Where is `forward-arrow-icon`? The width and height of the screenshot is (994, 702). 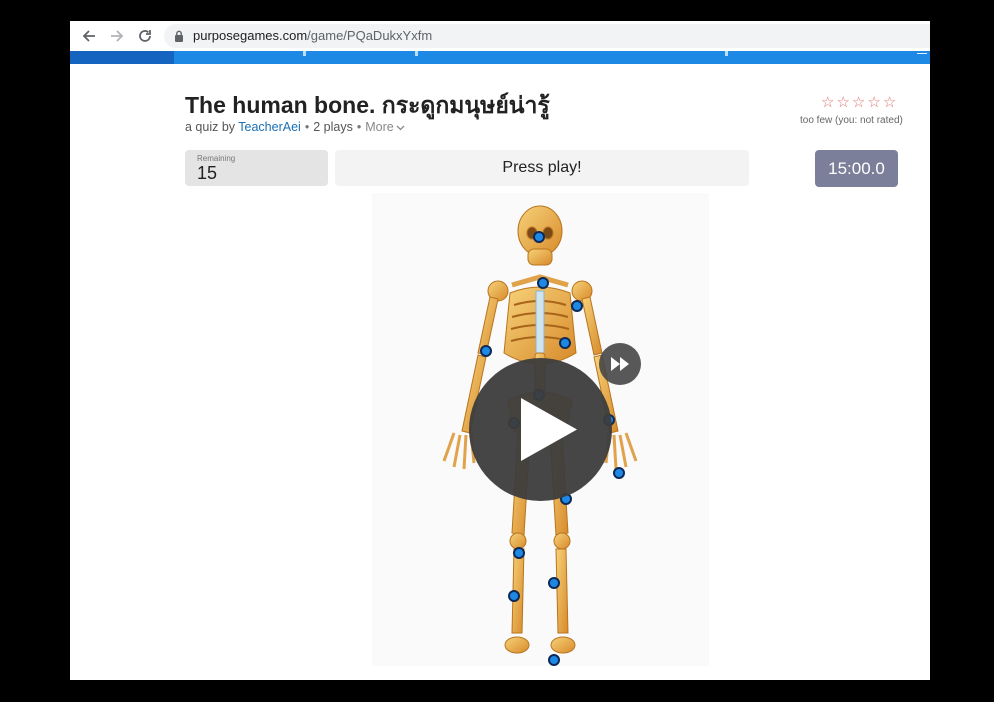 forward-arrow-icon is located at coordinates (117, 36).